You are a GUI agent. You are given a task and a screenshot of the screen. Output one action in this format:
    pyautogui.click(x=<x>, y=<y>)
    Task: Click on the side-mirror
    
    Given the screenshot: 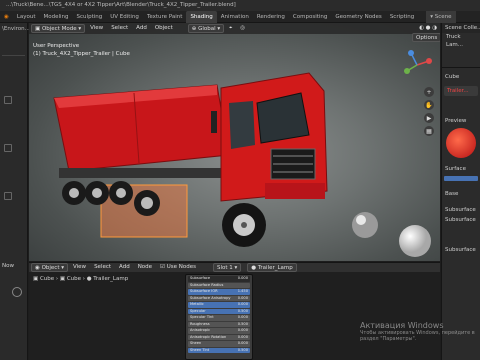 What is the action you would take?
    pyautogui.click(x=214, y=122)
    